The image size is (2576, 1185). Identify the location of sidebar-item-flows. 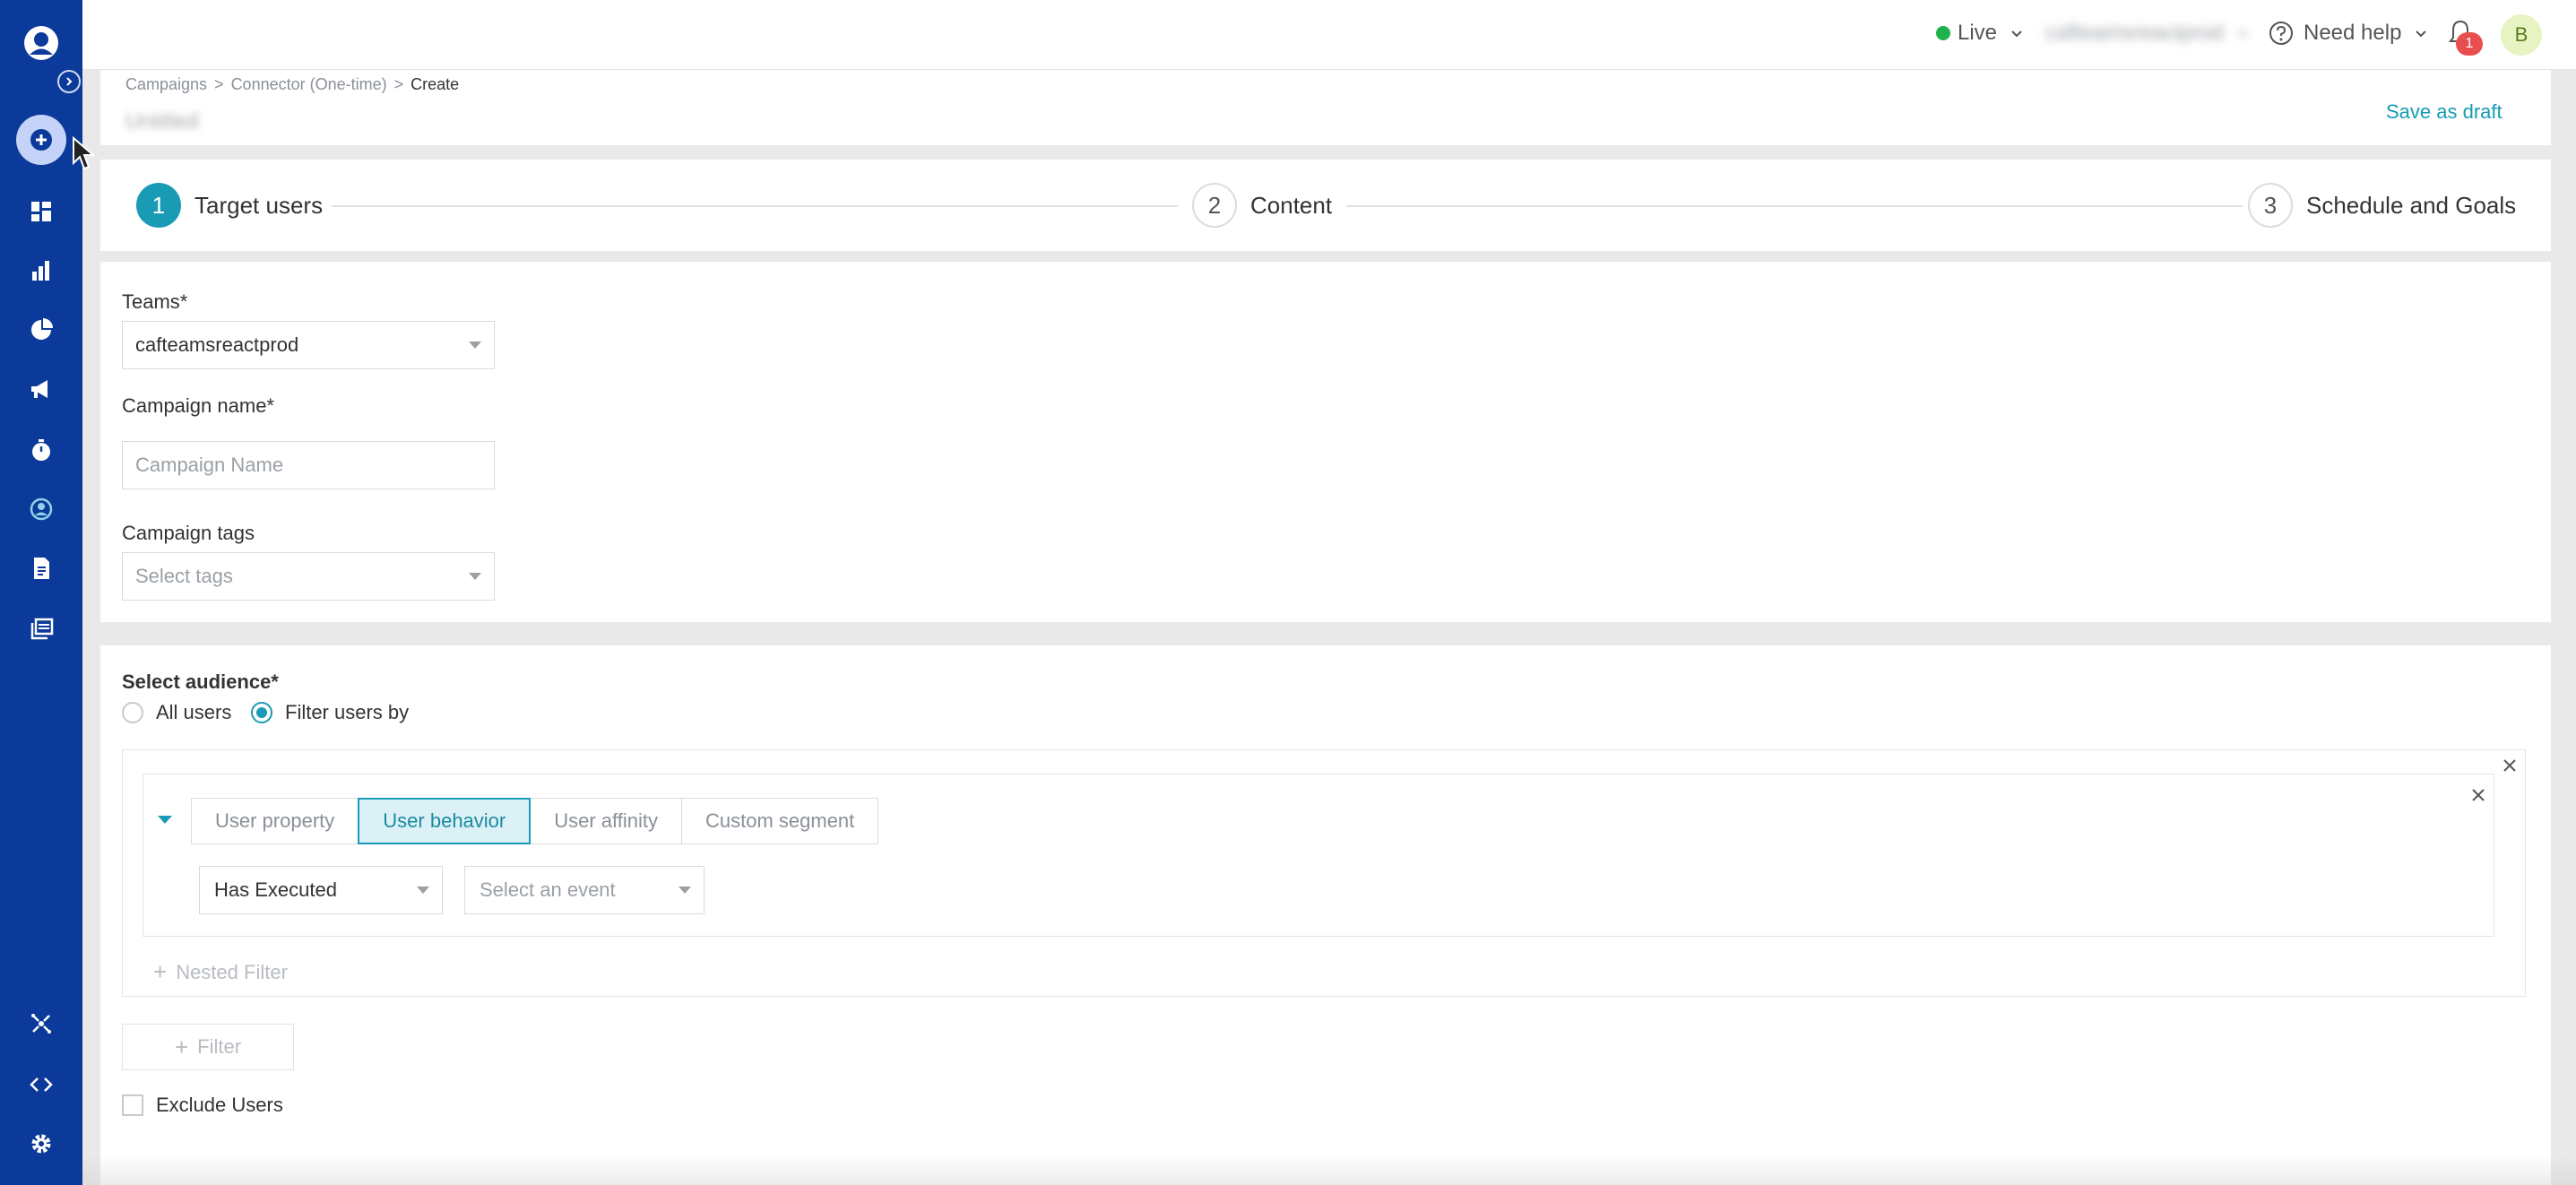
(41, 450).